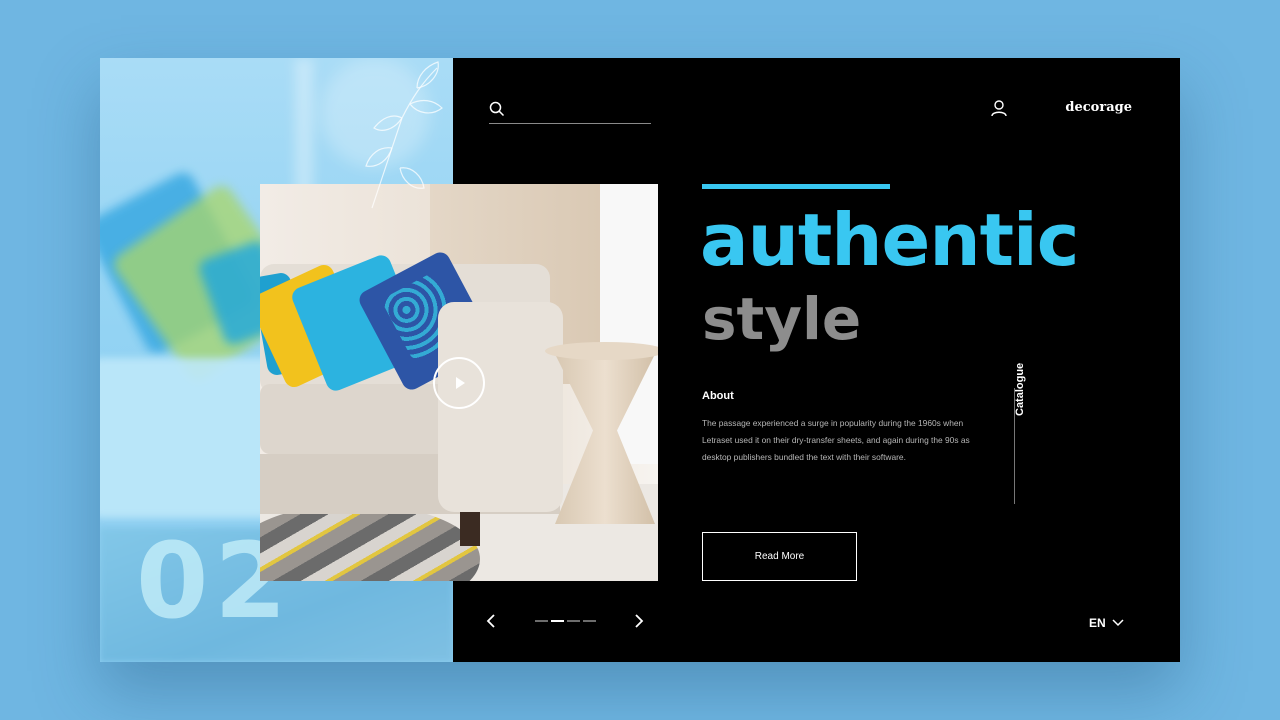  Describe the element at coordinates (1092, 107) in the screenshot. I see `brand-logo: decorage` at that location.